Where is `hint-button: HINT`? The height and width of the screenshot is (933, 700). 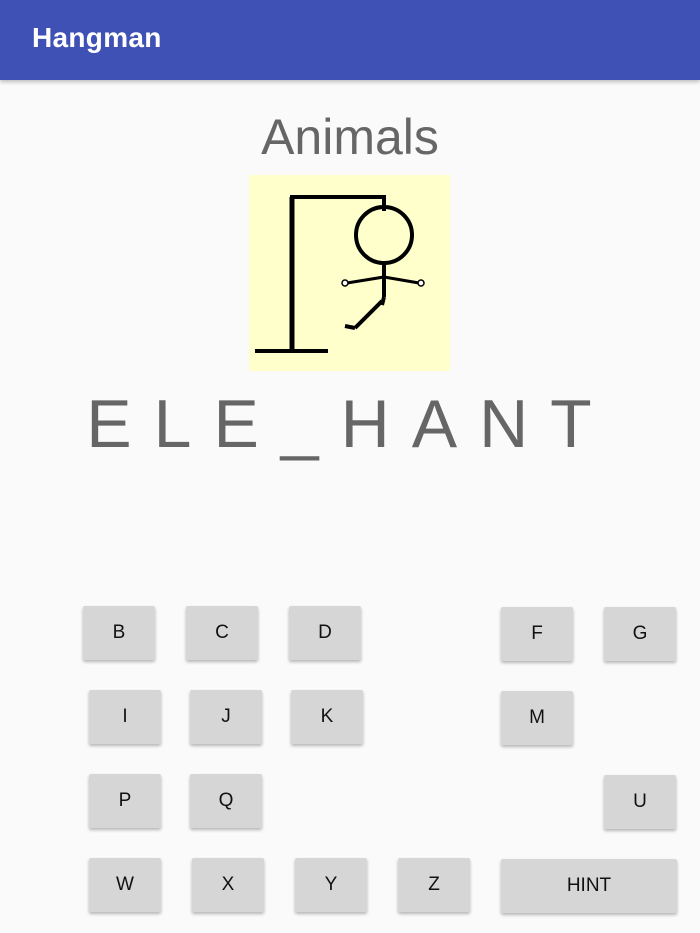 hint-button: HINT is located at coordinates (589, 886).